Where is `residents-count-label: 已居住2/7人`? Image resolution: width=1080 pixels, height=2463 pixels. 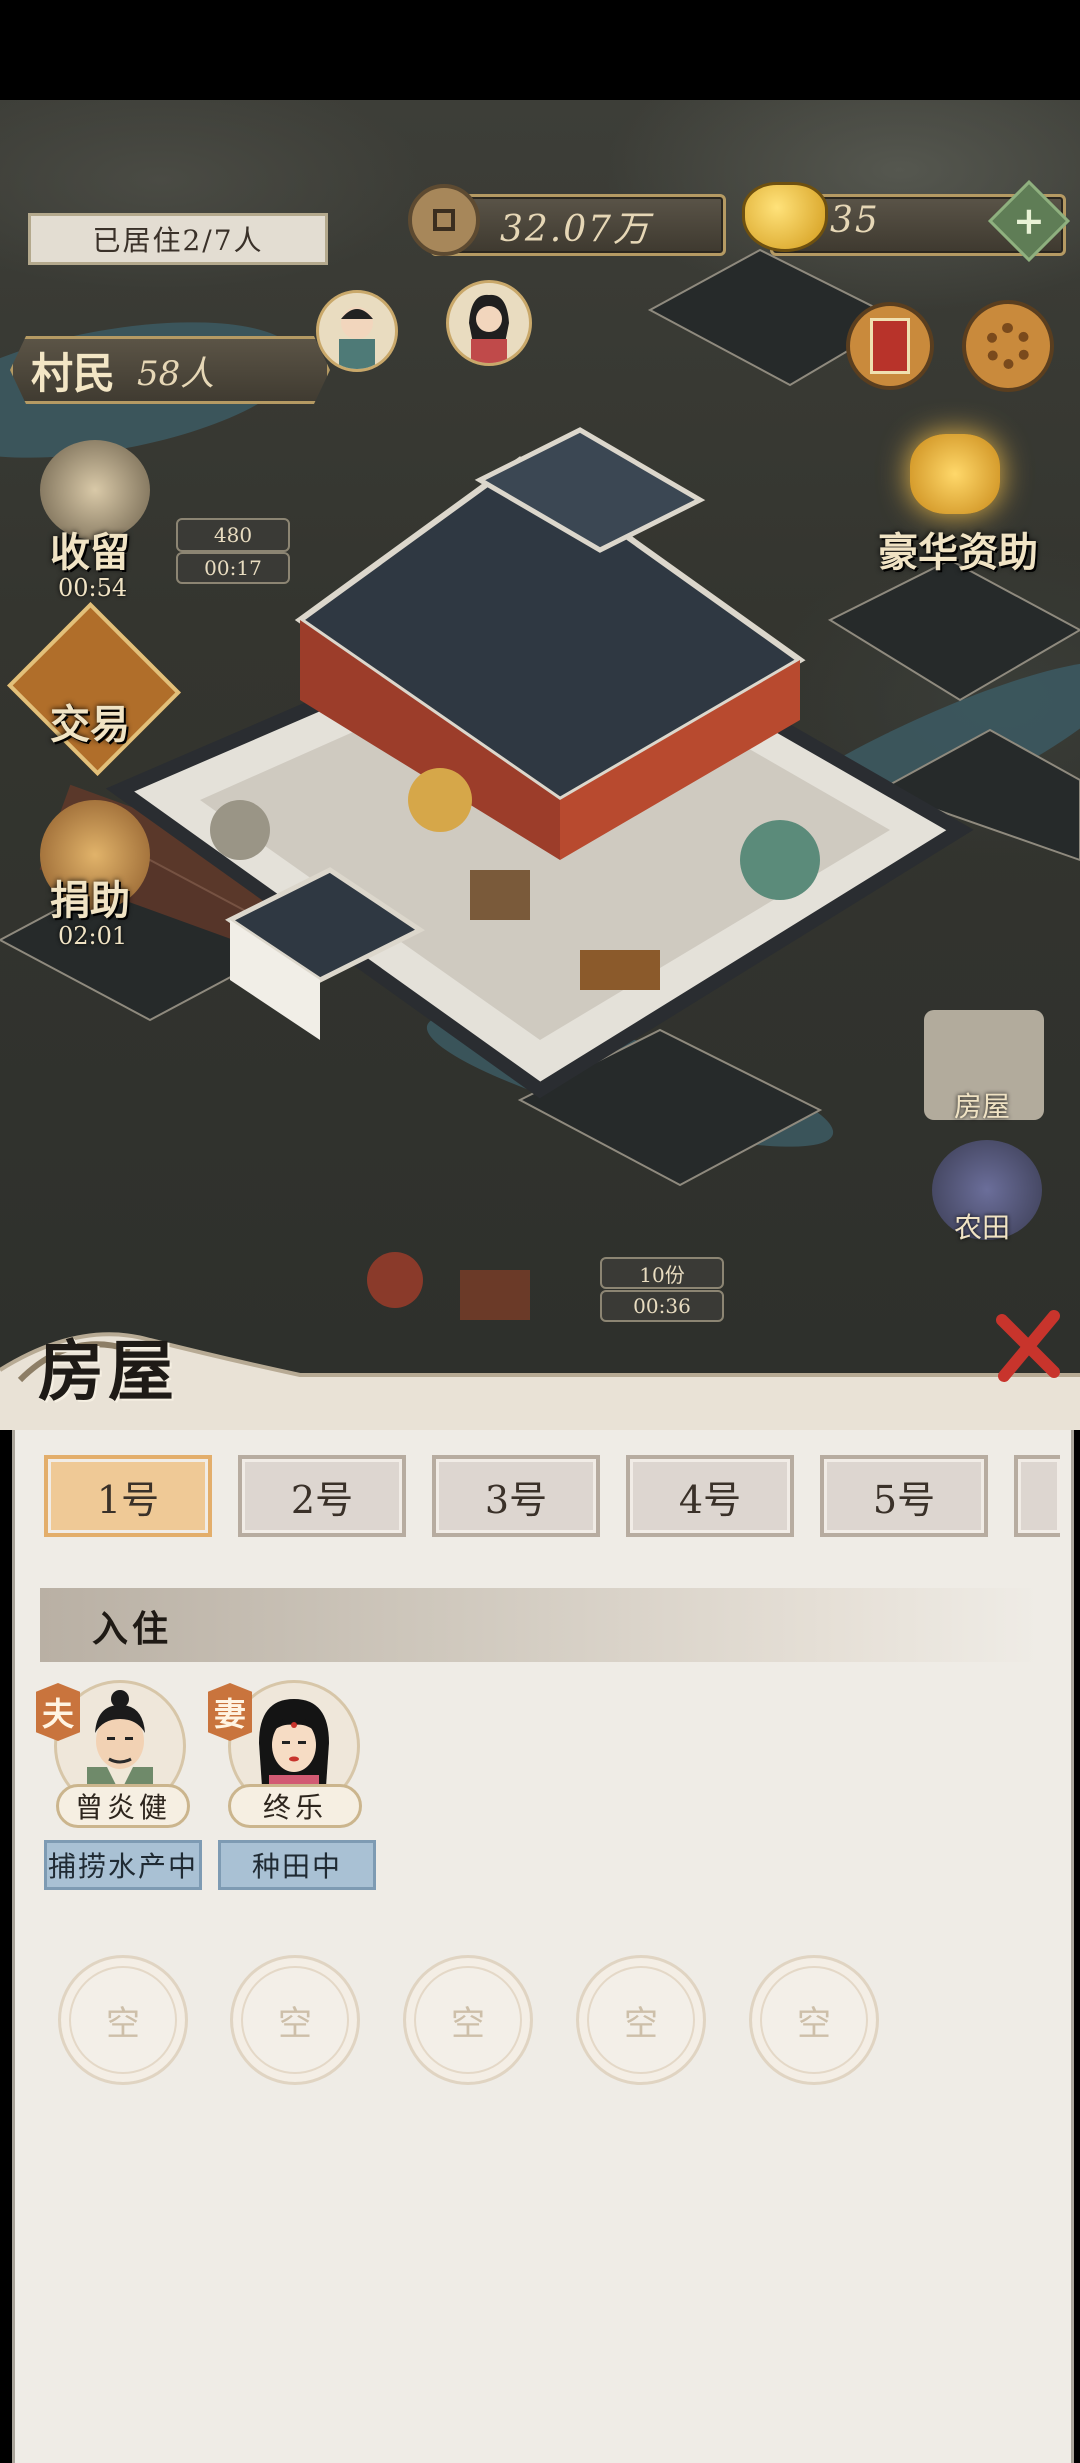
residents-count-label: 已居住2/7人 is located at coordinates (178, 240).